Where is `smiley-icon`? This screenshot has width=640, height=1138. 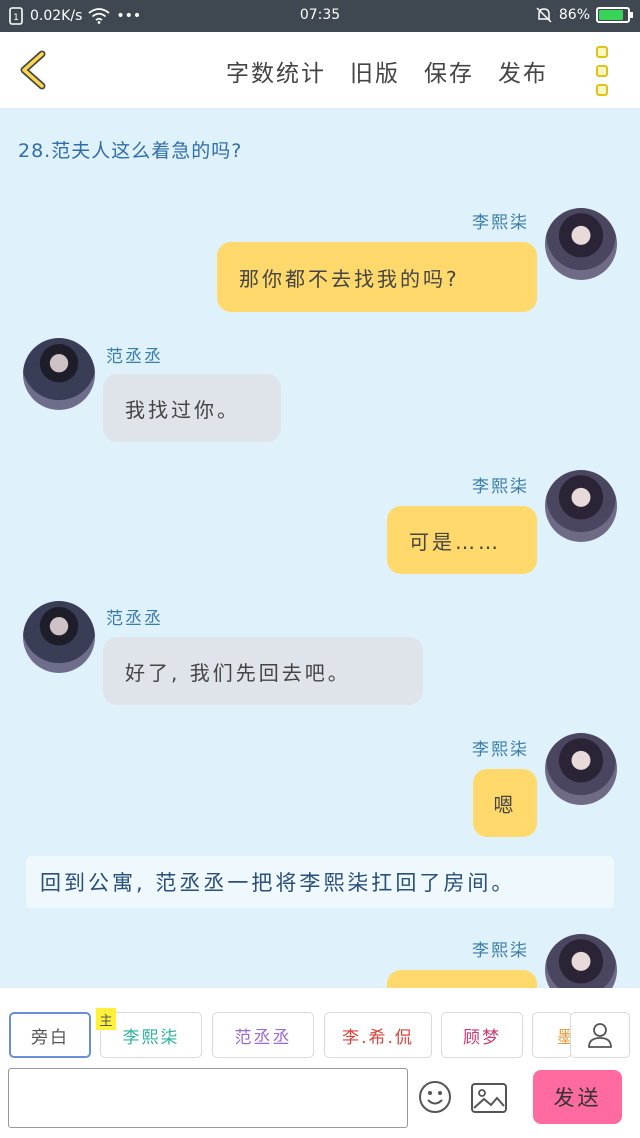 smiley-icon is located at coordinates (435, 1097).